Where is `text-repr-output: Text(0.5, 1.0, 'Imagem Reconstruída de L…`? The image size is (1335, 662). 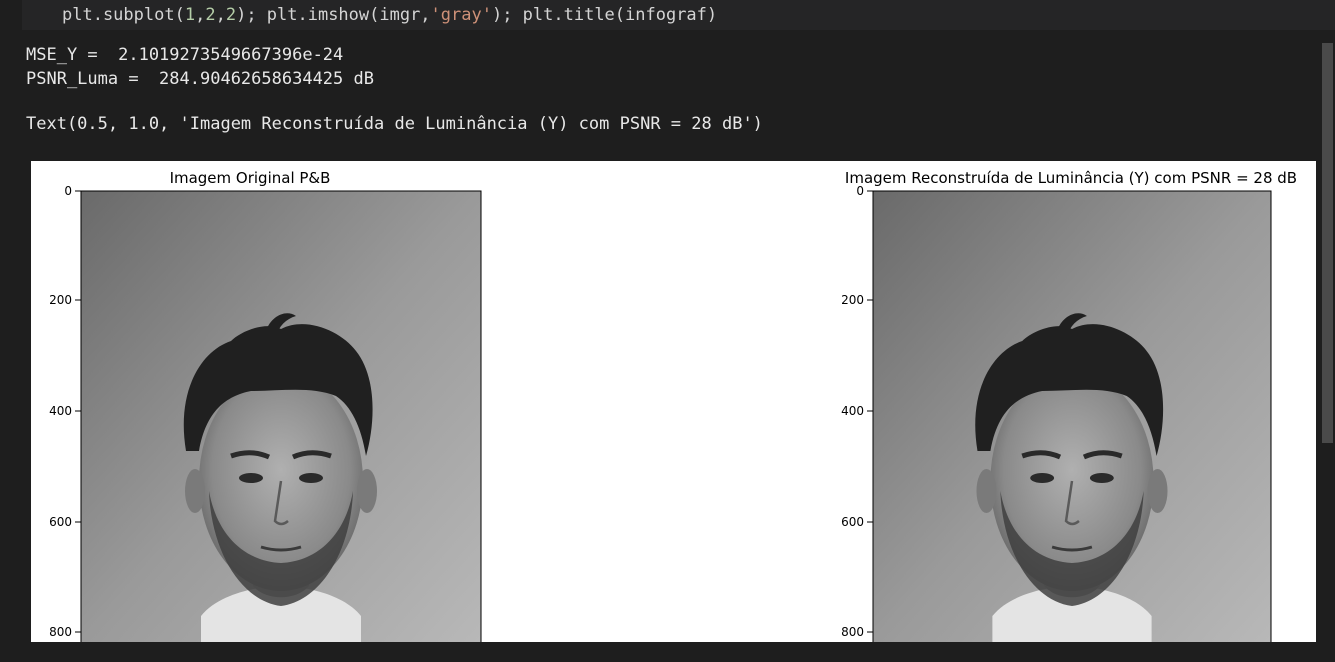
text-repr-output: Text(0.5, 1.0, 'Imagem Reconstruída de L… is located at coordinates (394, 124).